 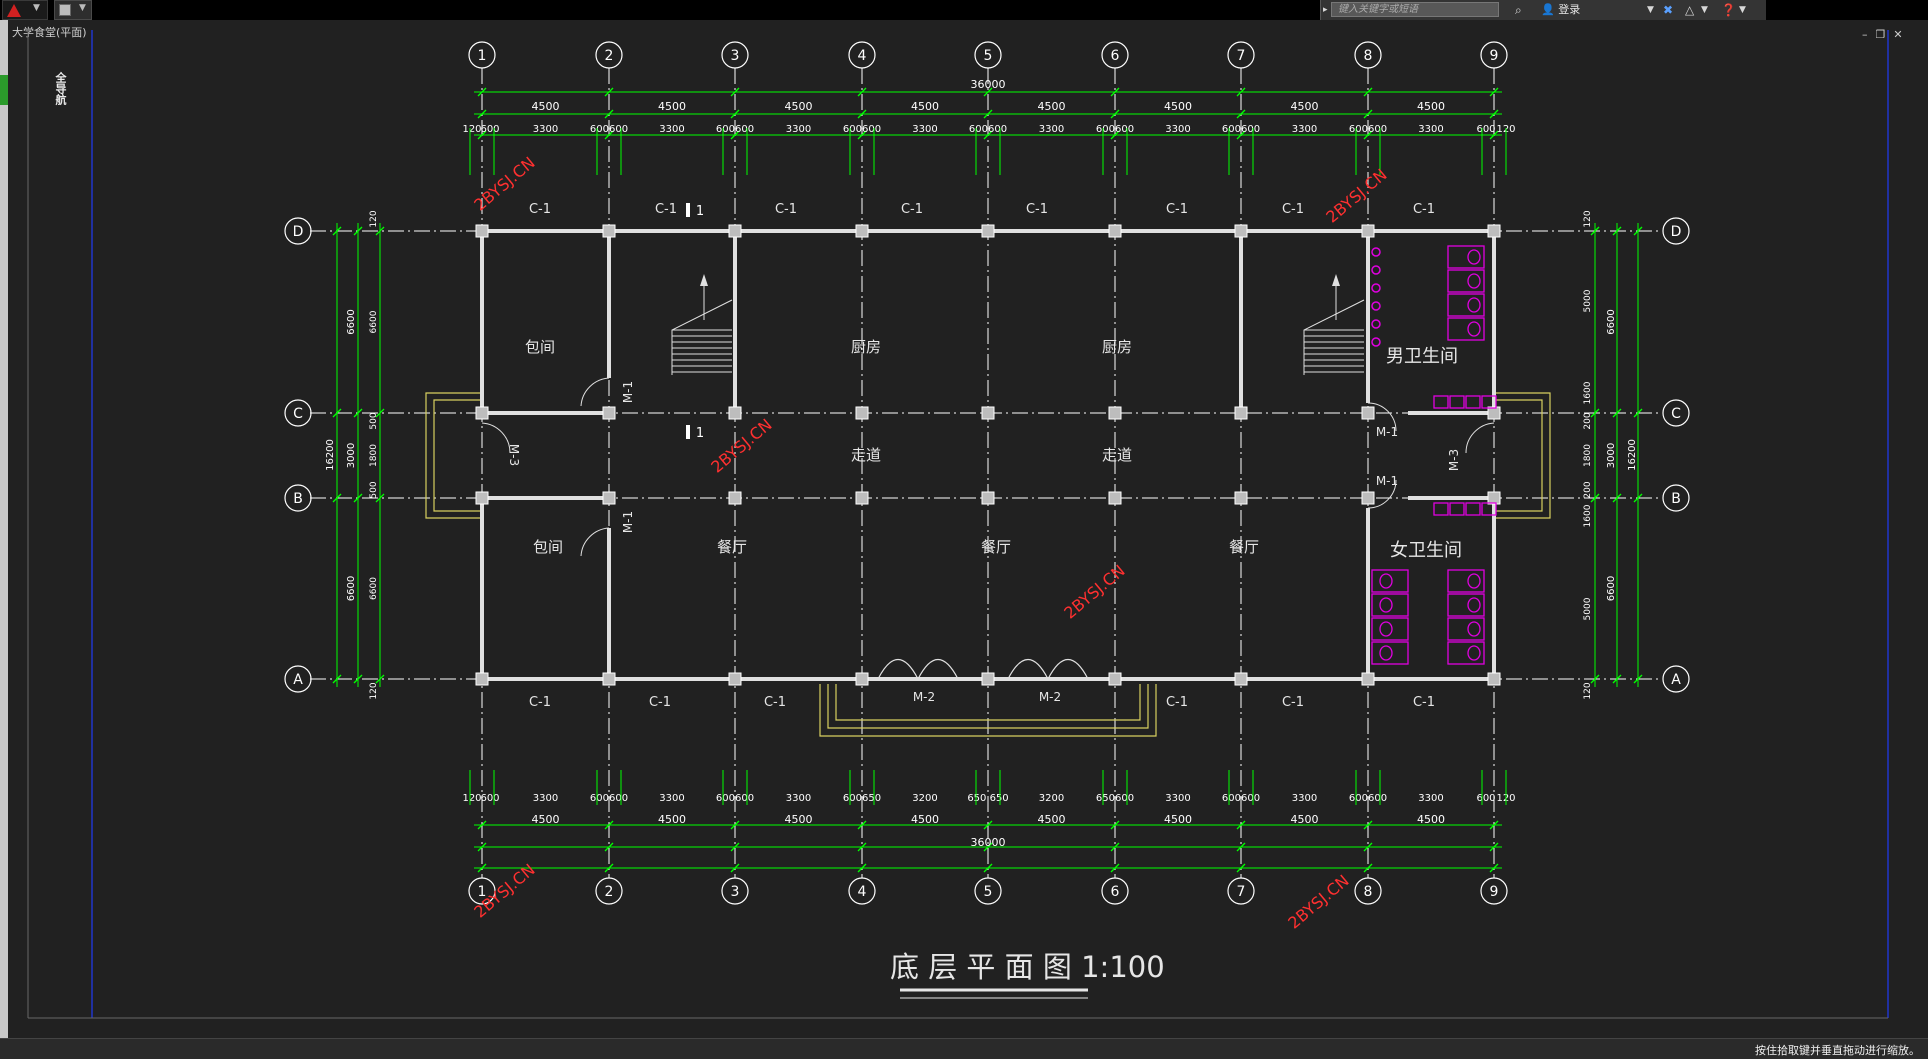 I want to click on status-bar: 按住拾取键并垂直拖动进行缩放。, so click(x=964, y=1048).